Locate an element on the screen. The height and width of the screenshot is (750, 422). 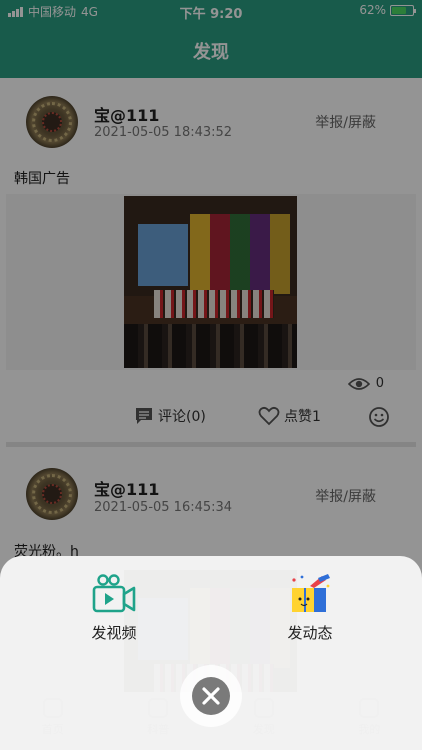
video-camera-icon is located at coordinates (114, 594).